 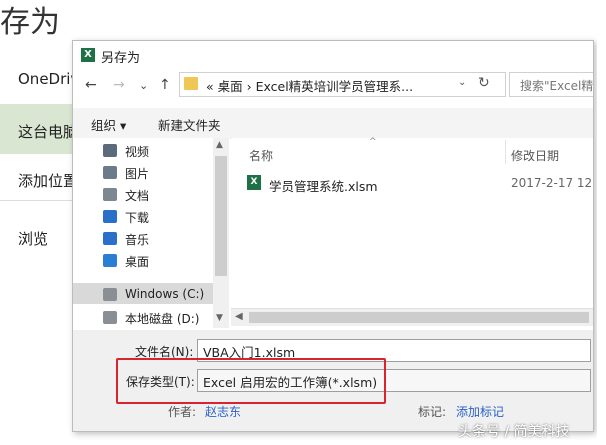 I want to click on new-folder-button: 新建文件夹, so click(x=189, y=124).